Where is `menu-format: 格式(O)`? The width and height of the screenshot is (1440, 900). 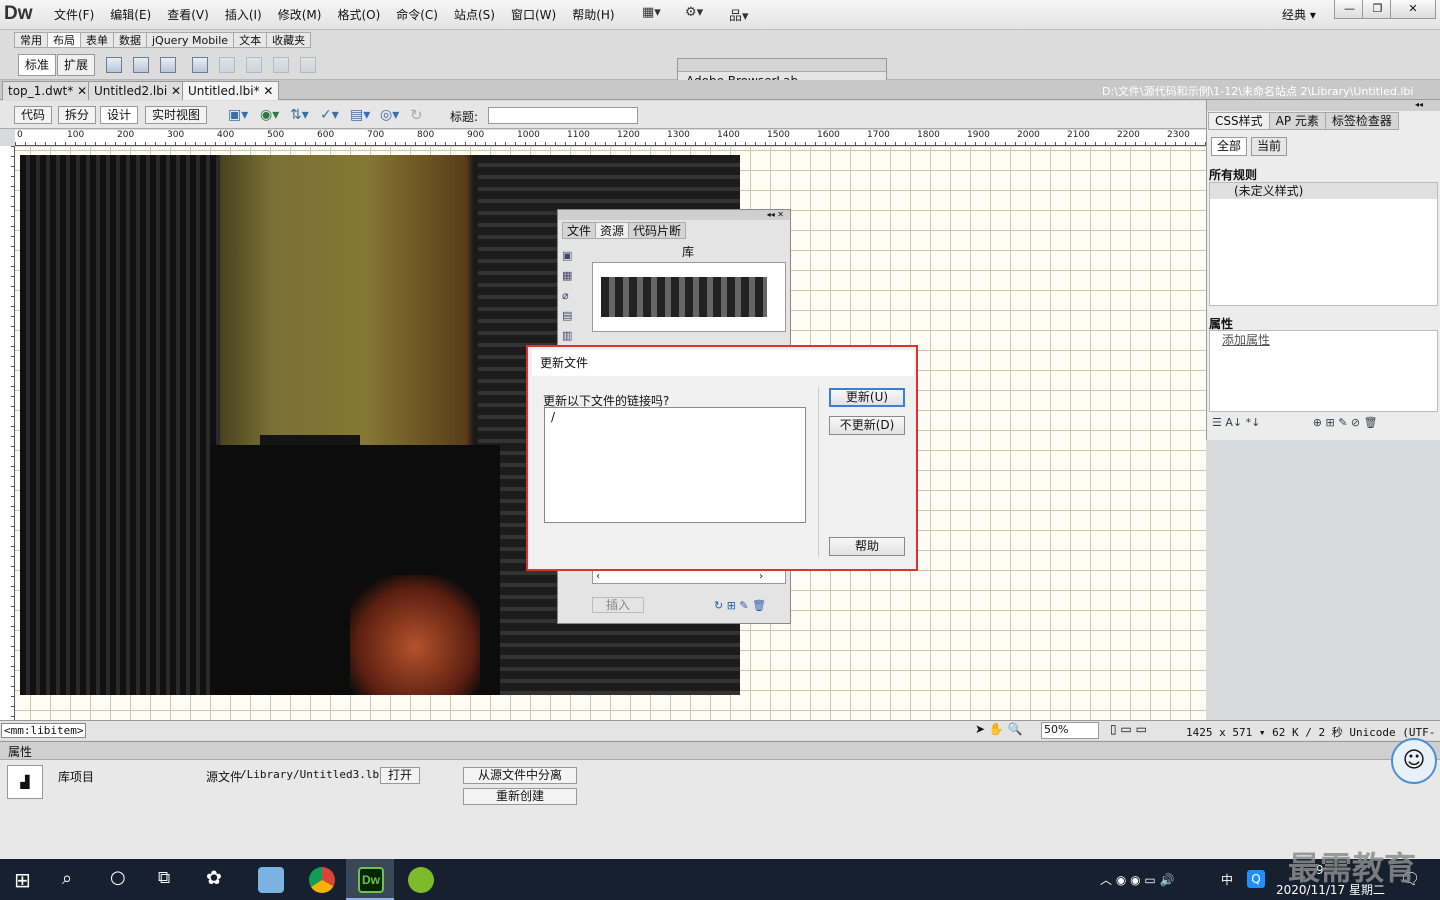
menu-format: 格式(O) is located at coordinates (358, 15).